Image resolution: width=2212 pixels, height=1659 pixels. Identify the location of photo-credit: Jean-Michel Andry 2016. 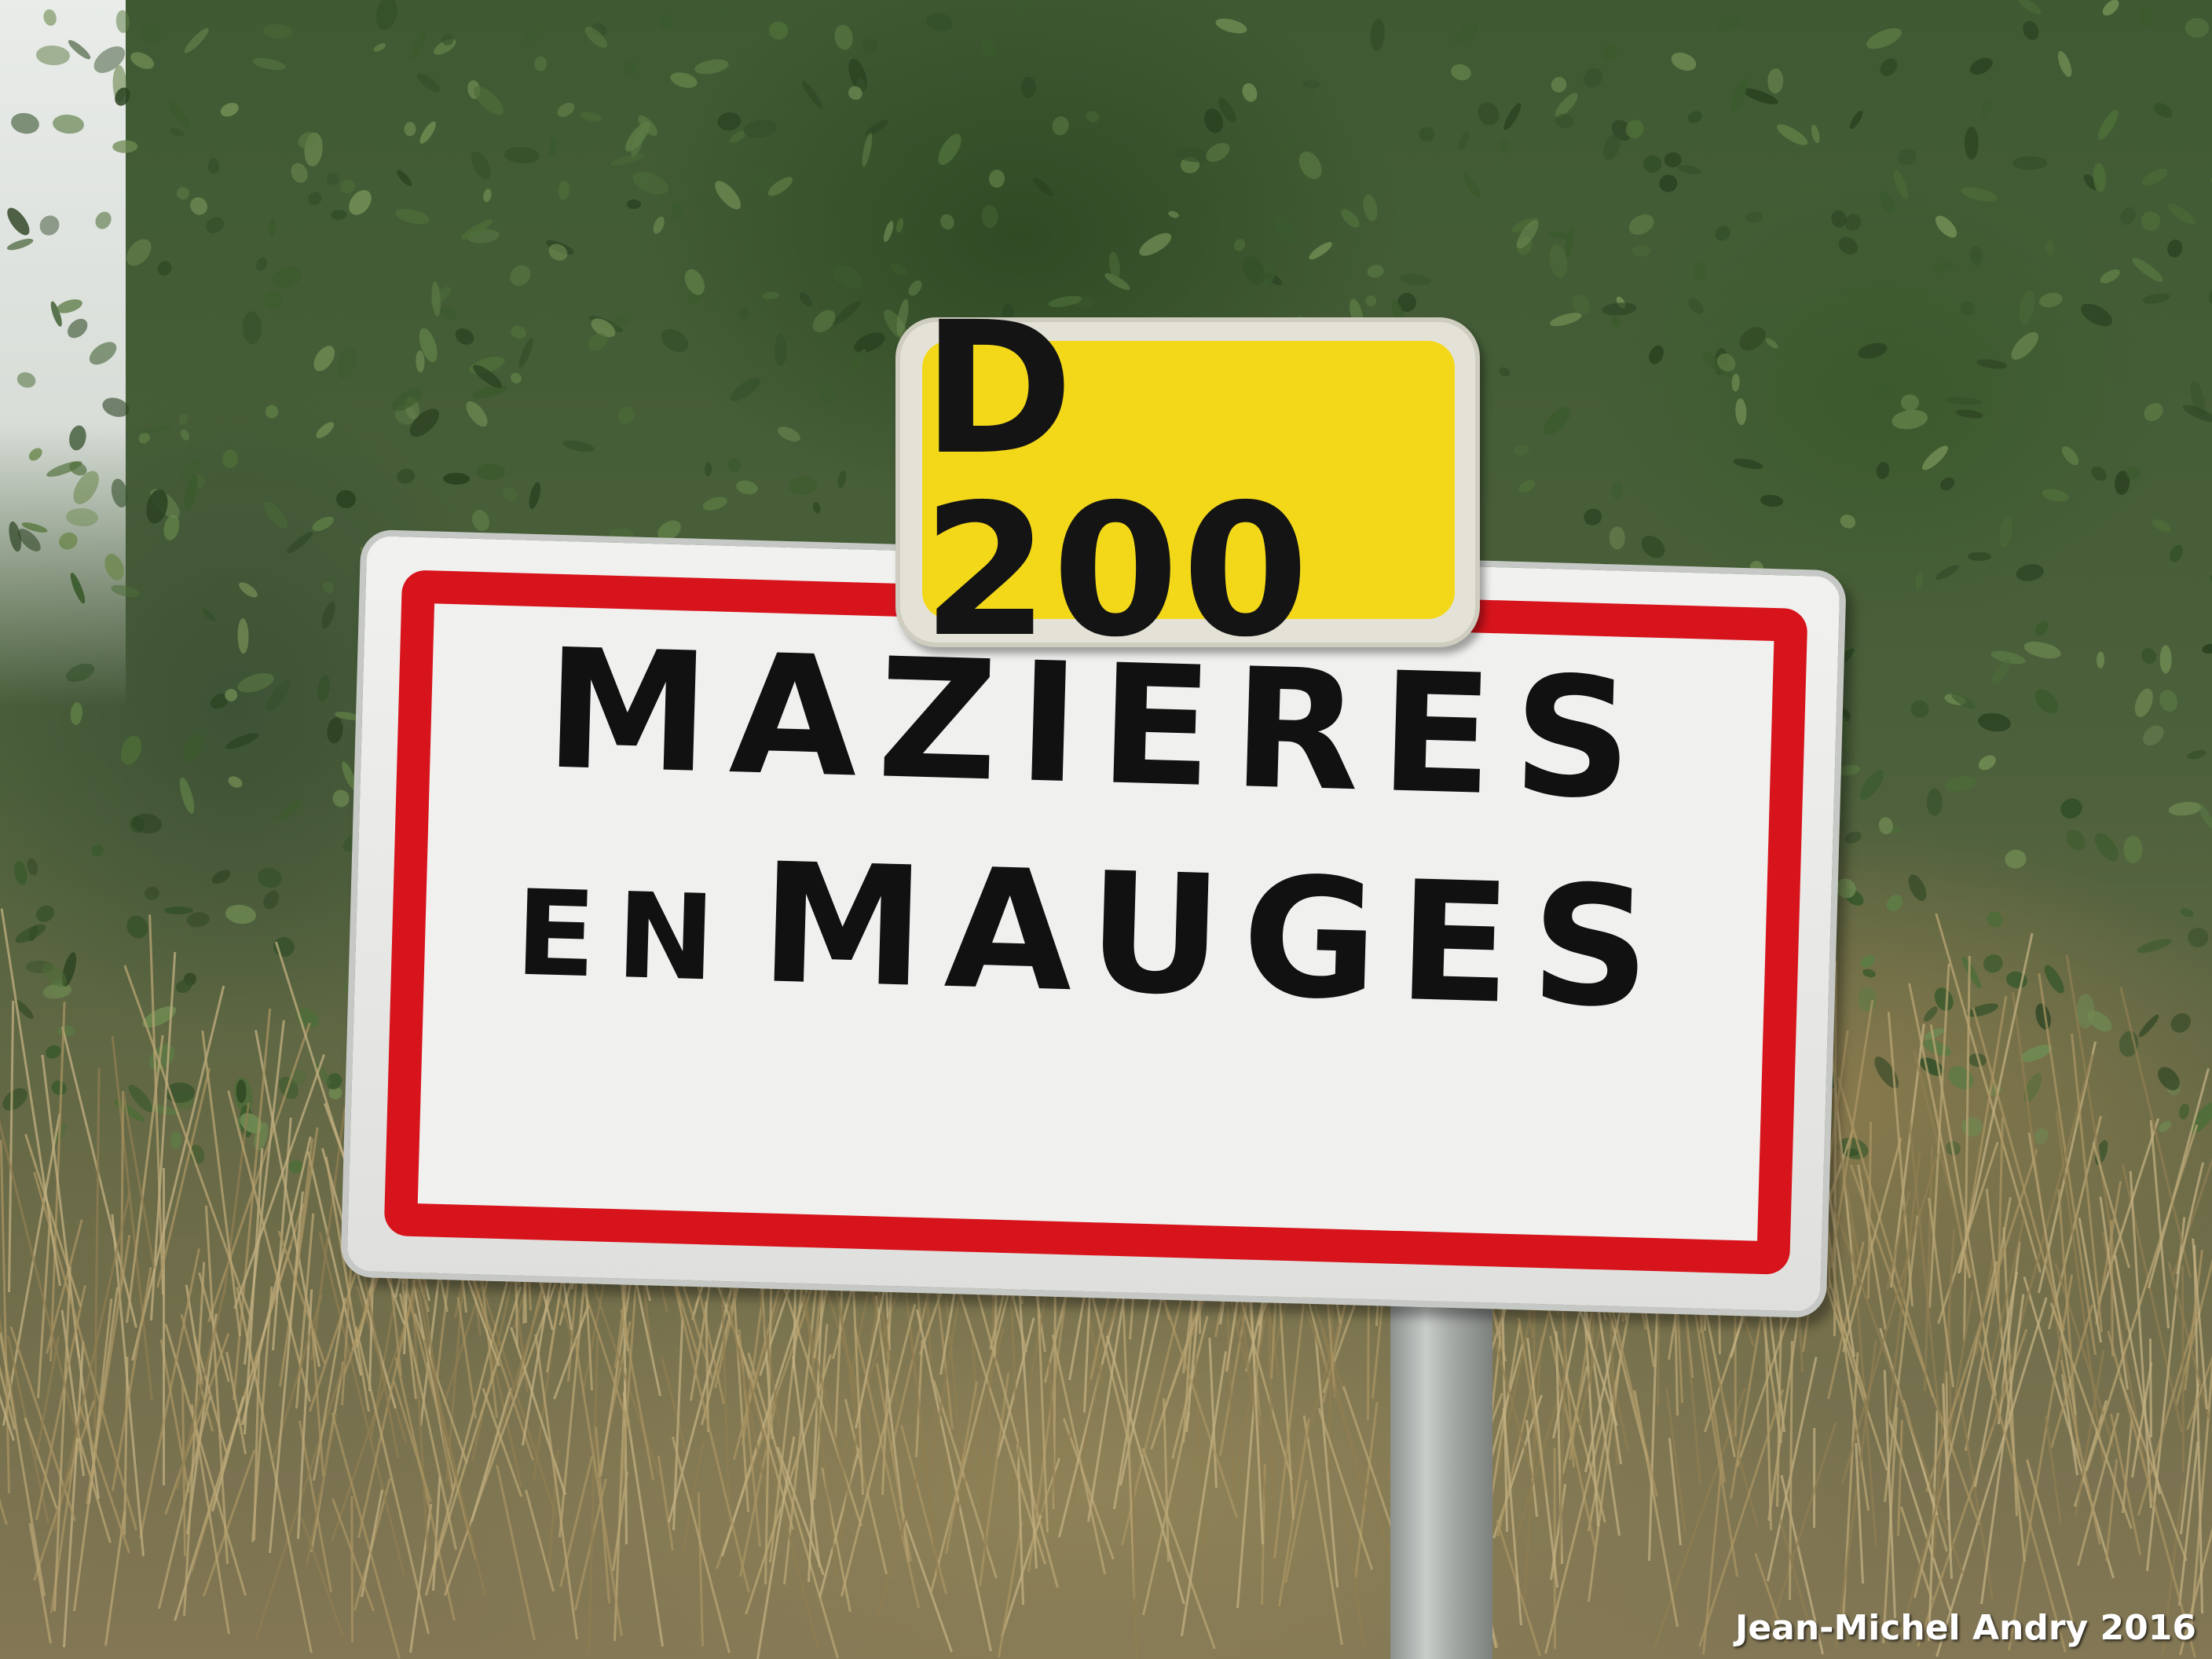
(1965, 1628).